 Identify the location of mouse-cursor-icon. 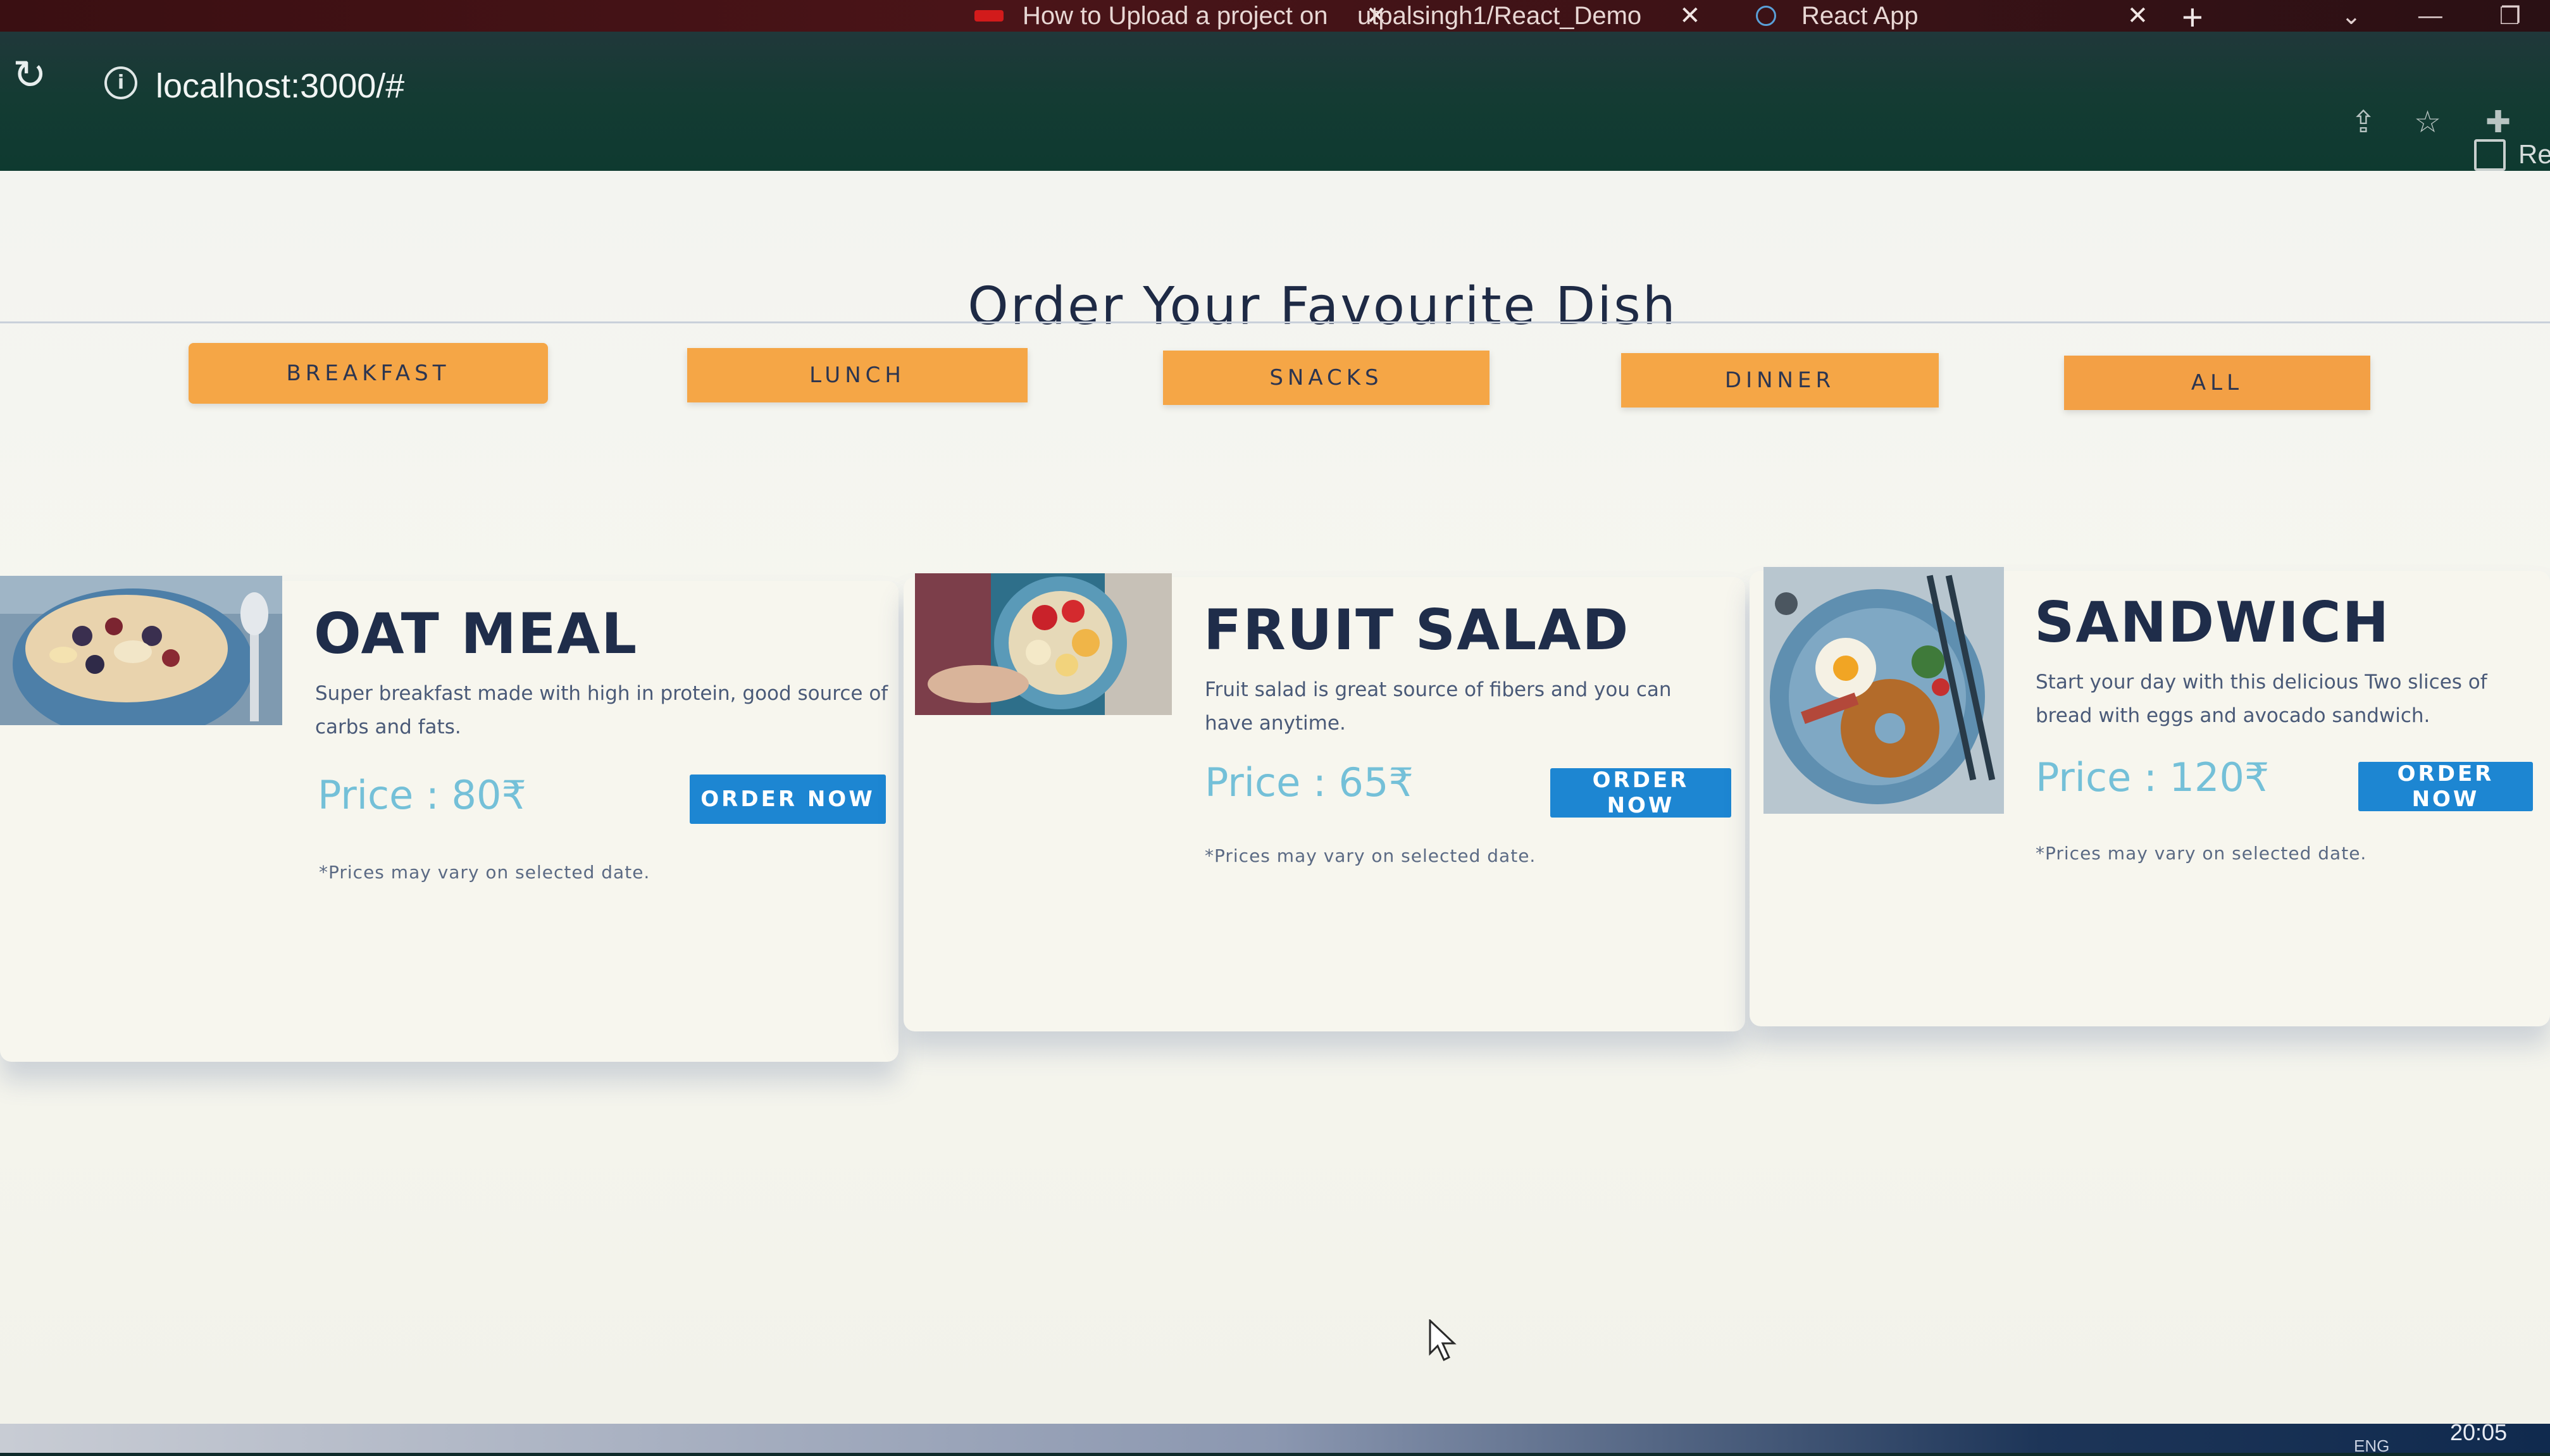
(1443, 1340).